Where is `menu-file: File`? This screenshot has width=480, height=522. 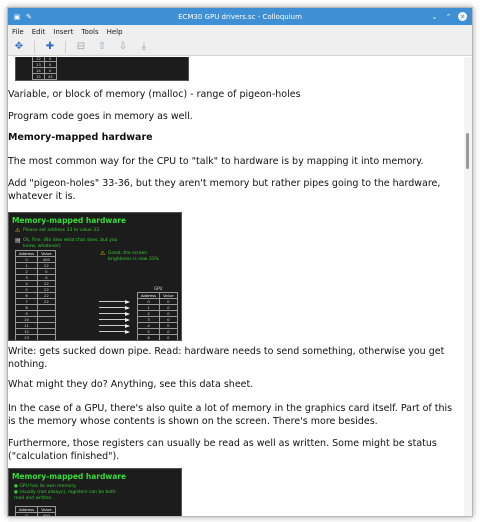
menu-file: File is located at coordinates (18, 32).